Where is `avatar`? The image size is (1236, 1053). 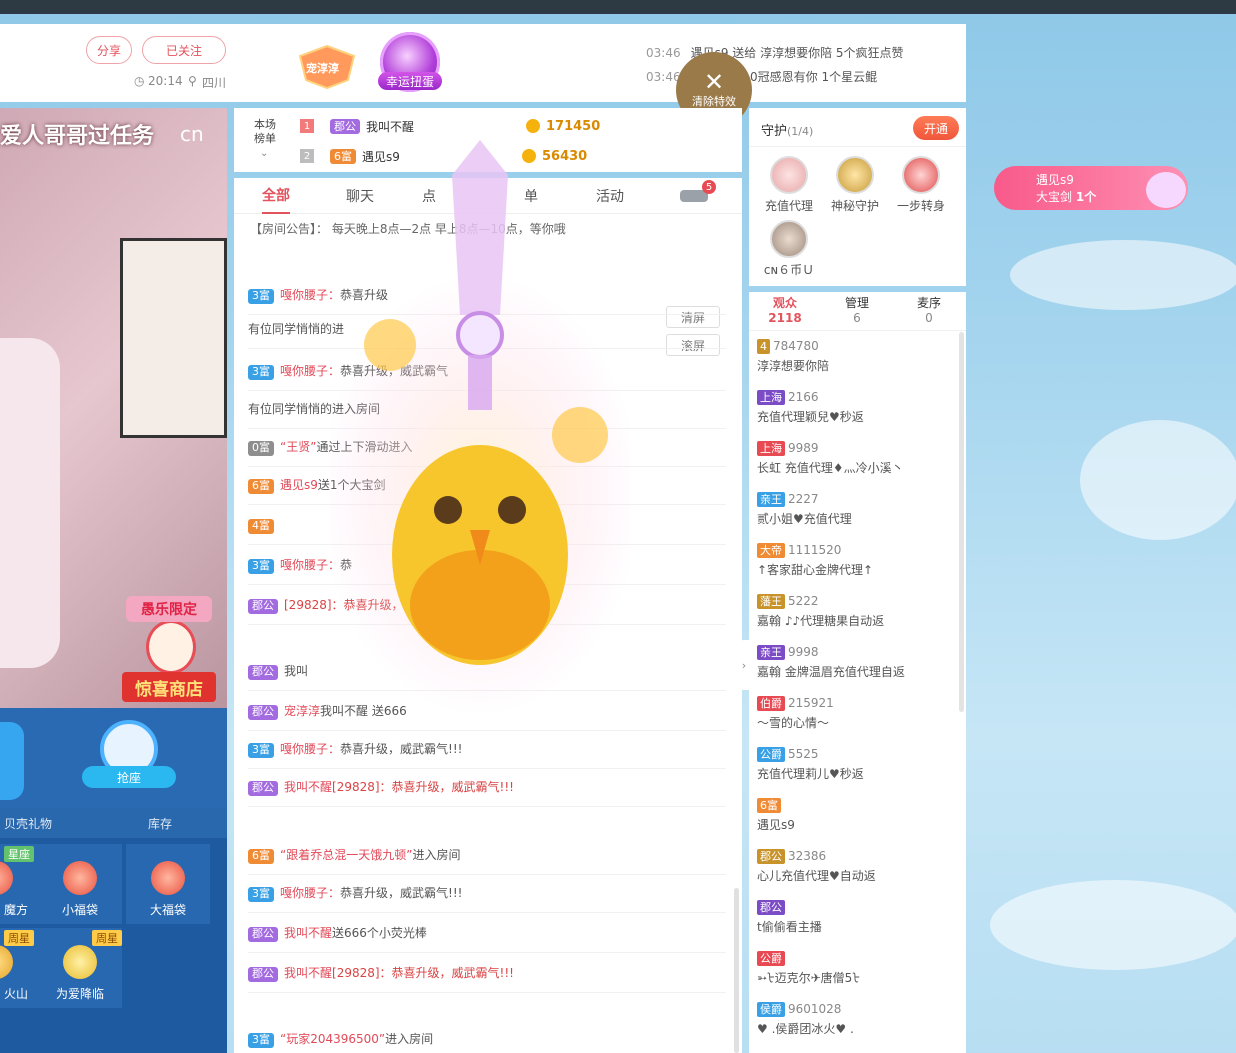 avatar is located at coordinates (855, 175).